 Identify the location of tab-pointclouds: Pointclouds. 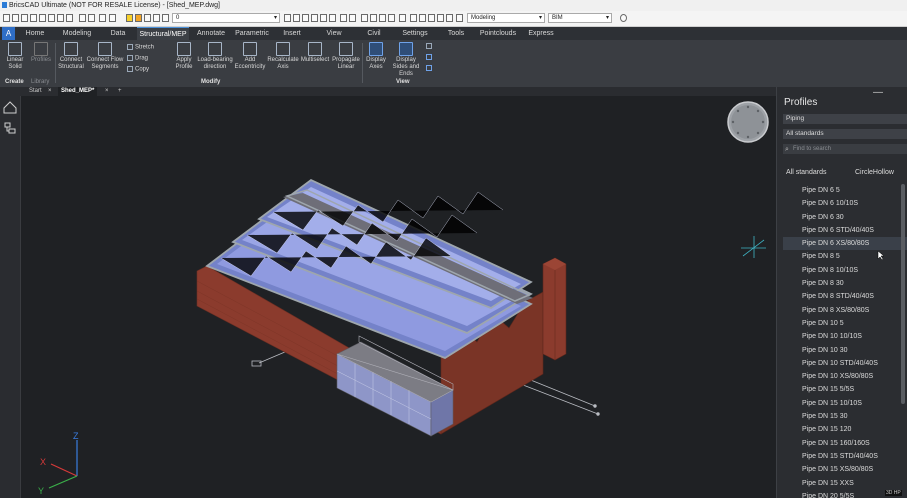
(498, 33).